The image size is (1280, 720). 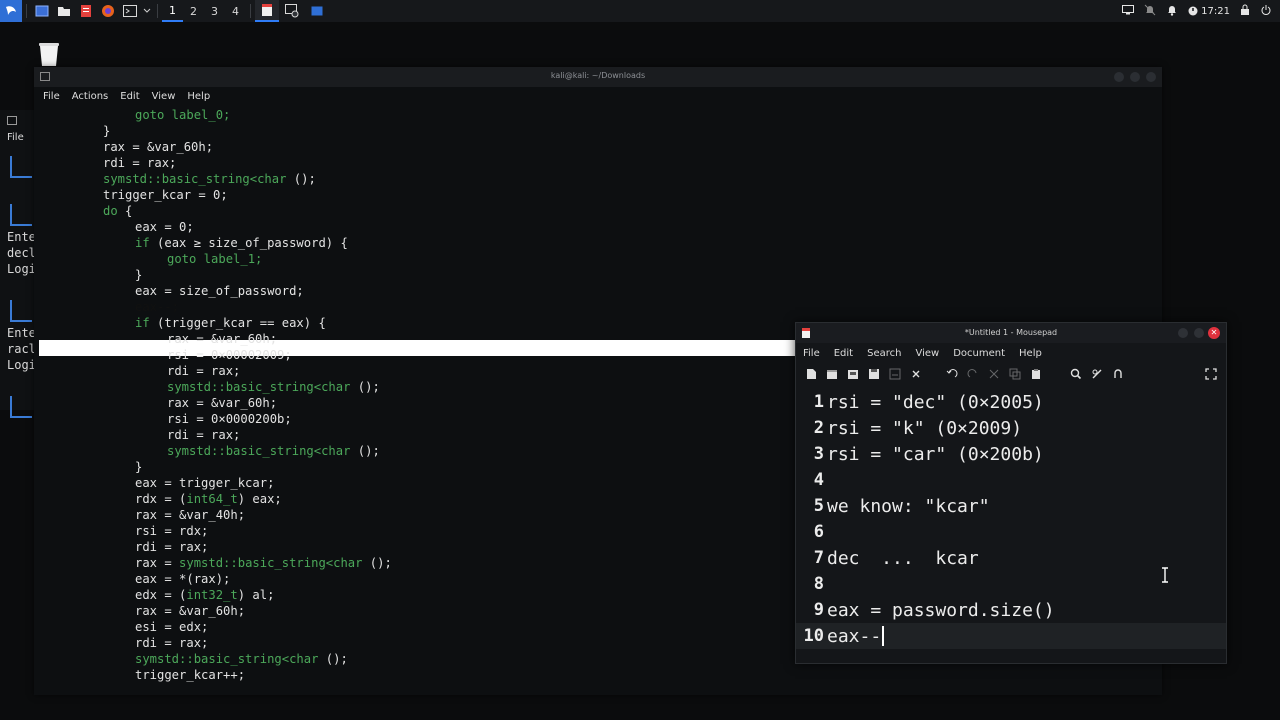 What do you see at coordinates (235, 11) in the screenshot?
I see `workspace-4: 4` at bounding box center [235, 11].